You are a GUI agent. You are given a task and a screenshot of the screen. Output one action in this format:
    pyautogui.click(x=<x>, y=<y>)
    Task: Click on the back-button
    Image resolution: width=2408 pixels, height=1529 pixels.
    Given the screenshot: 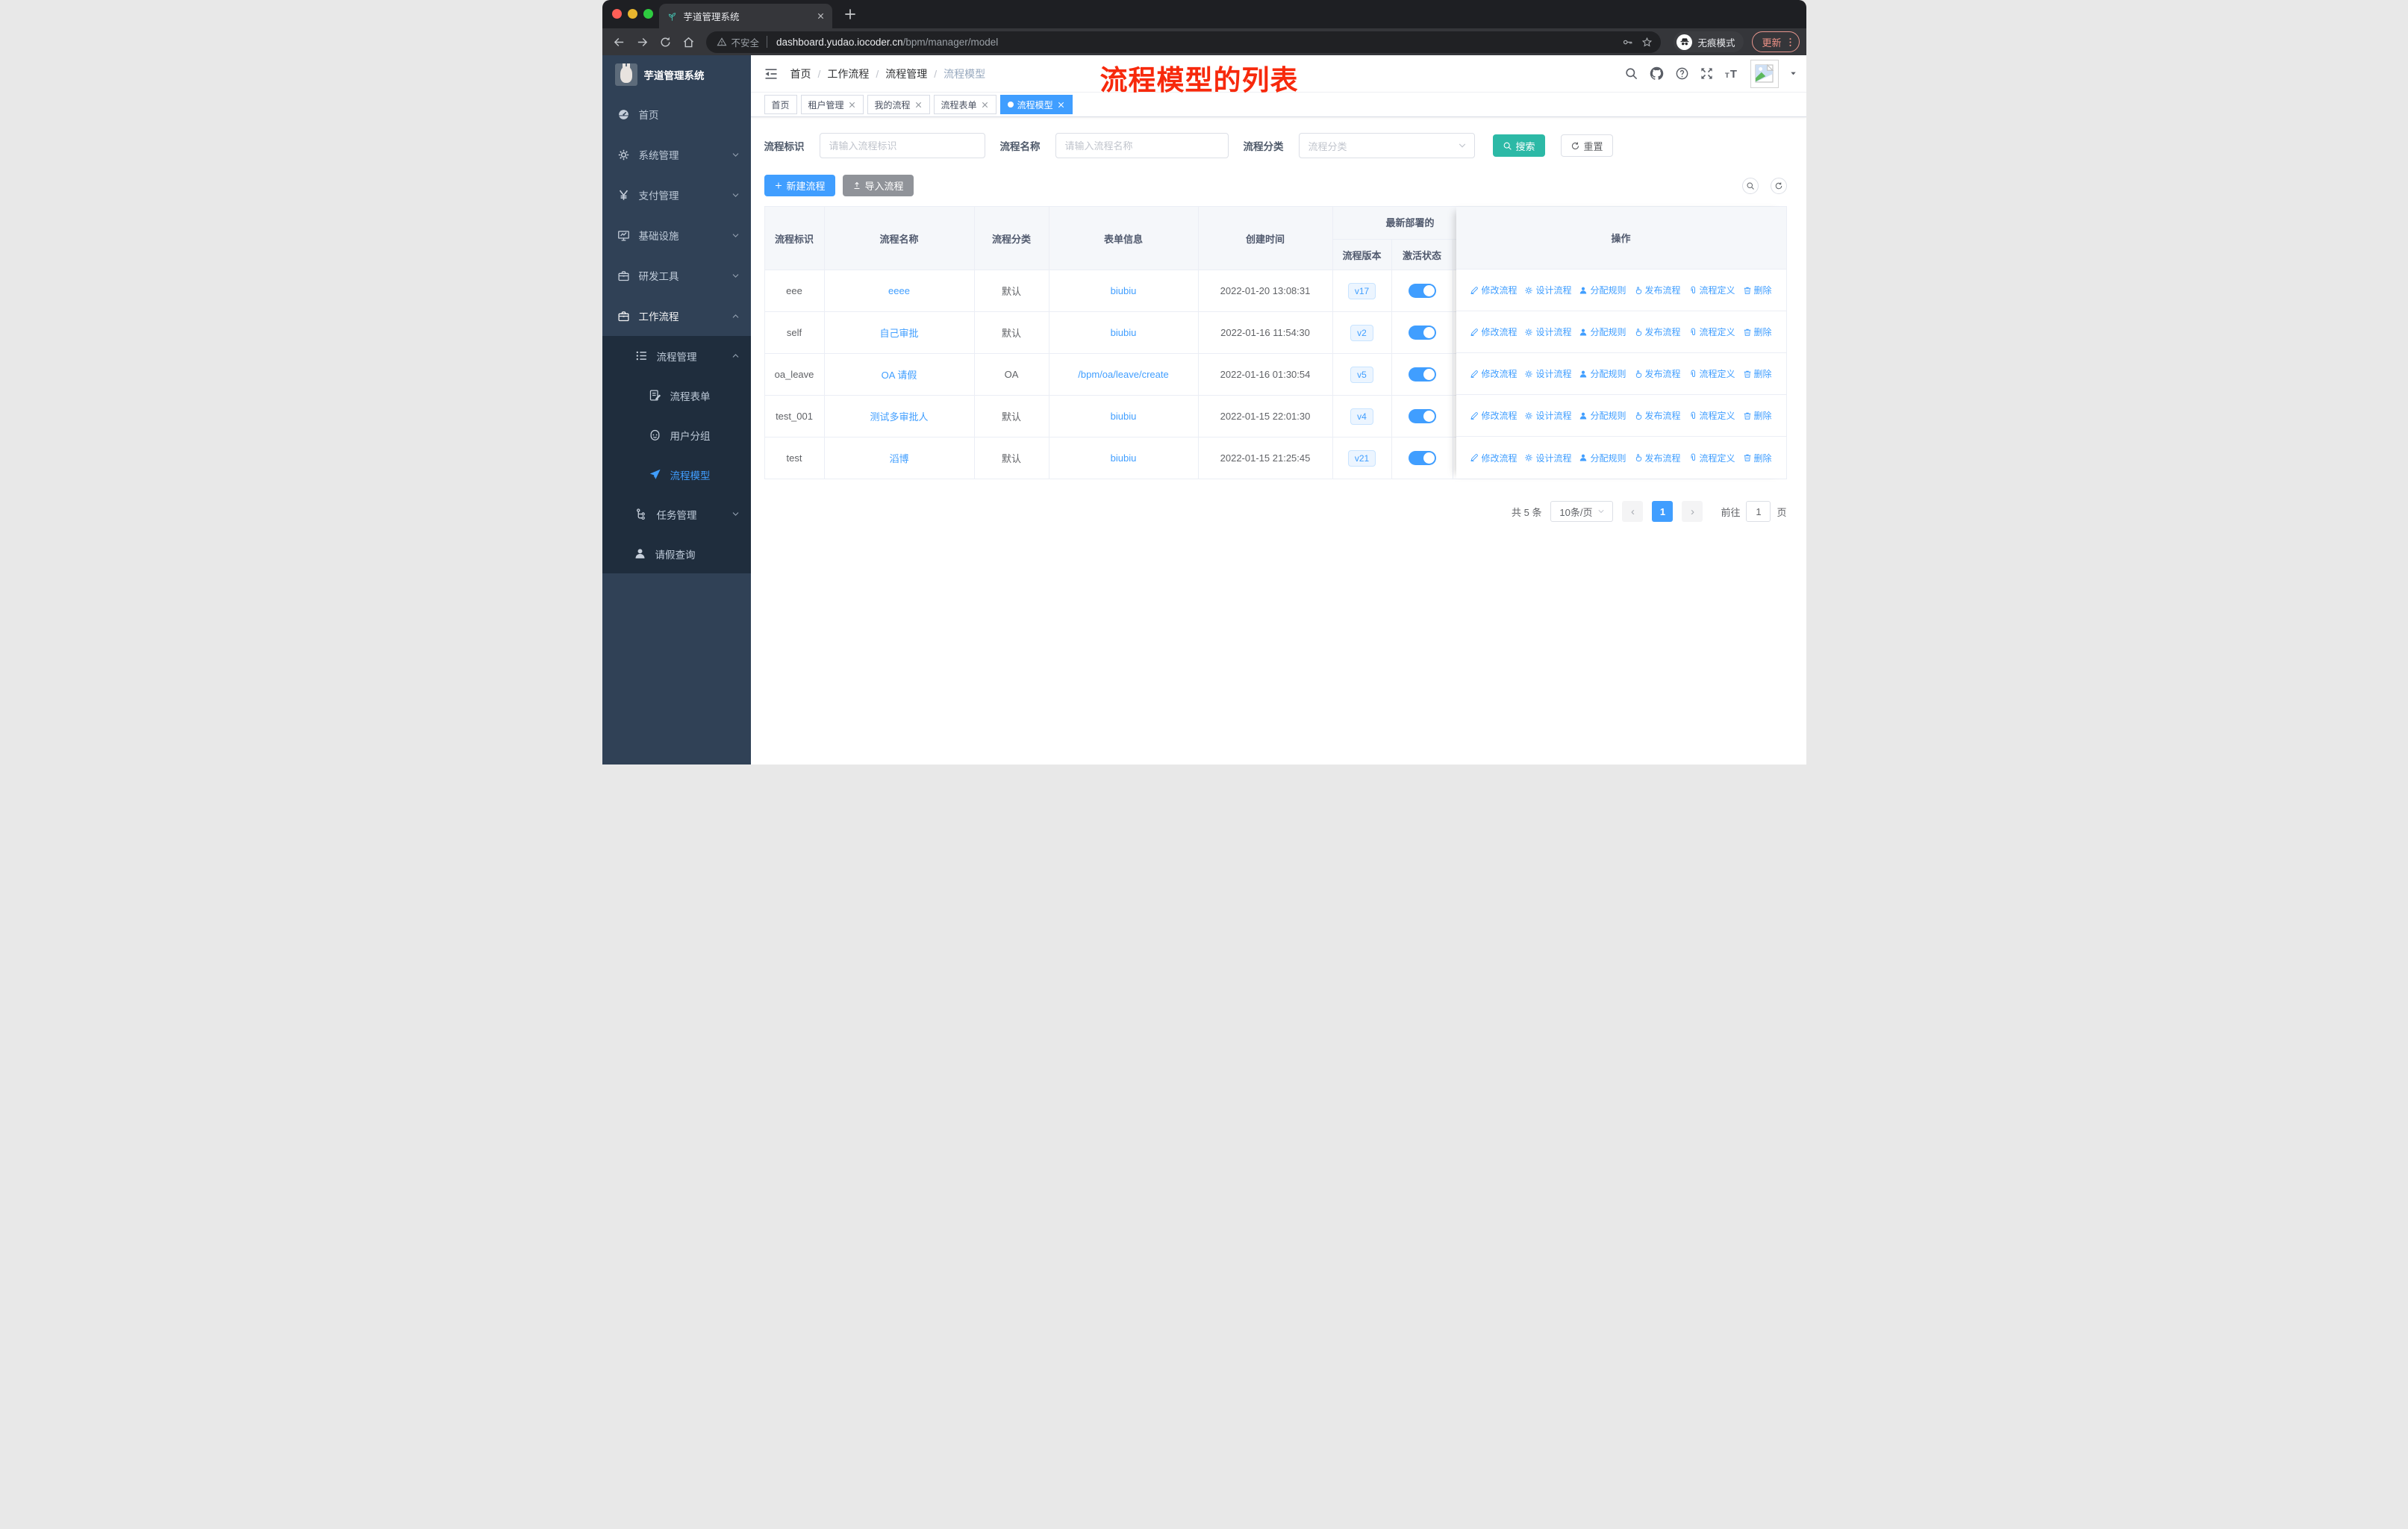 What is the action you would take?
    pyautogui.click(x=619, y=41)
    